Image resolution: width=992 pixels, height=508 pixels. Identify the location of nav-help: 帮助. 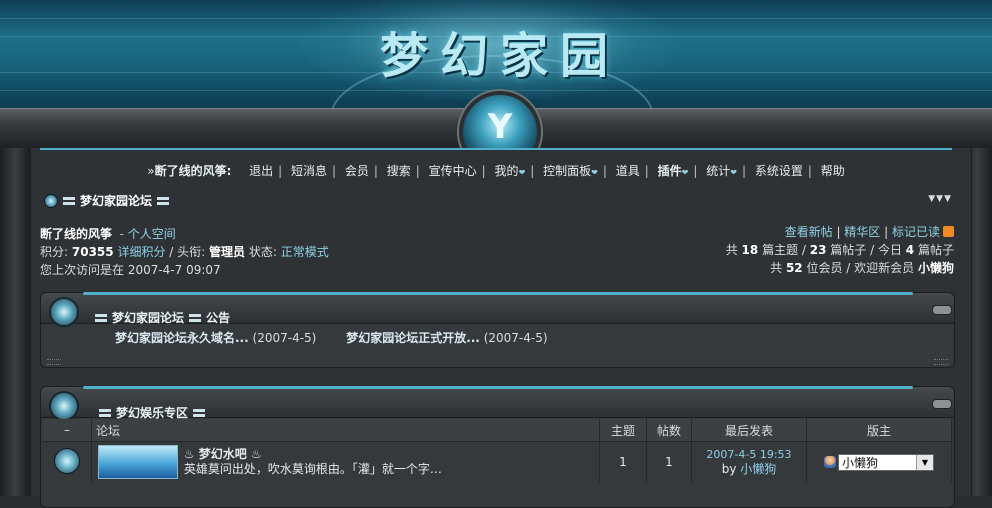
(833, 170).